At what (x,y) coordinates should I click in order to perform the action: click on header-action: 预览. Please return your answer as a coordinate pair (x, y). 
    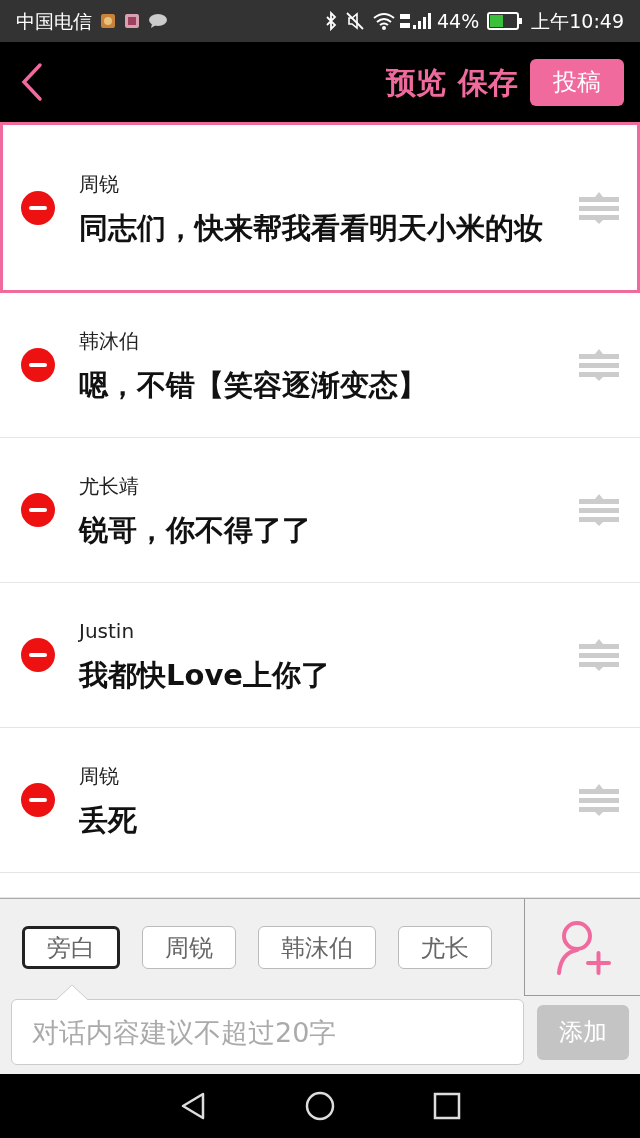
    Looking at the image, I should click on (416, 82).